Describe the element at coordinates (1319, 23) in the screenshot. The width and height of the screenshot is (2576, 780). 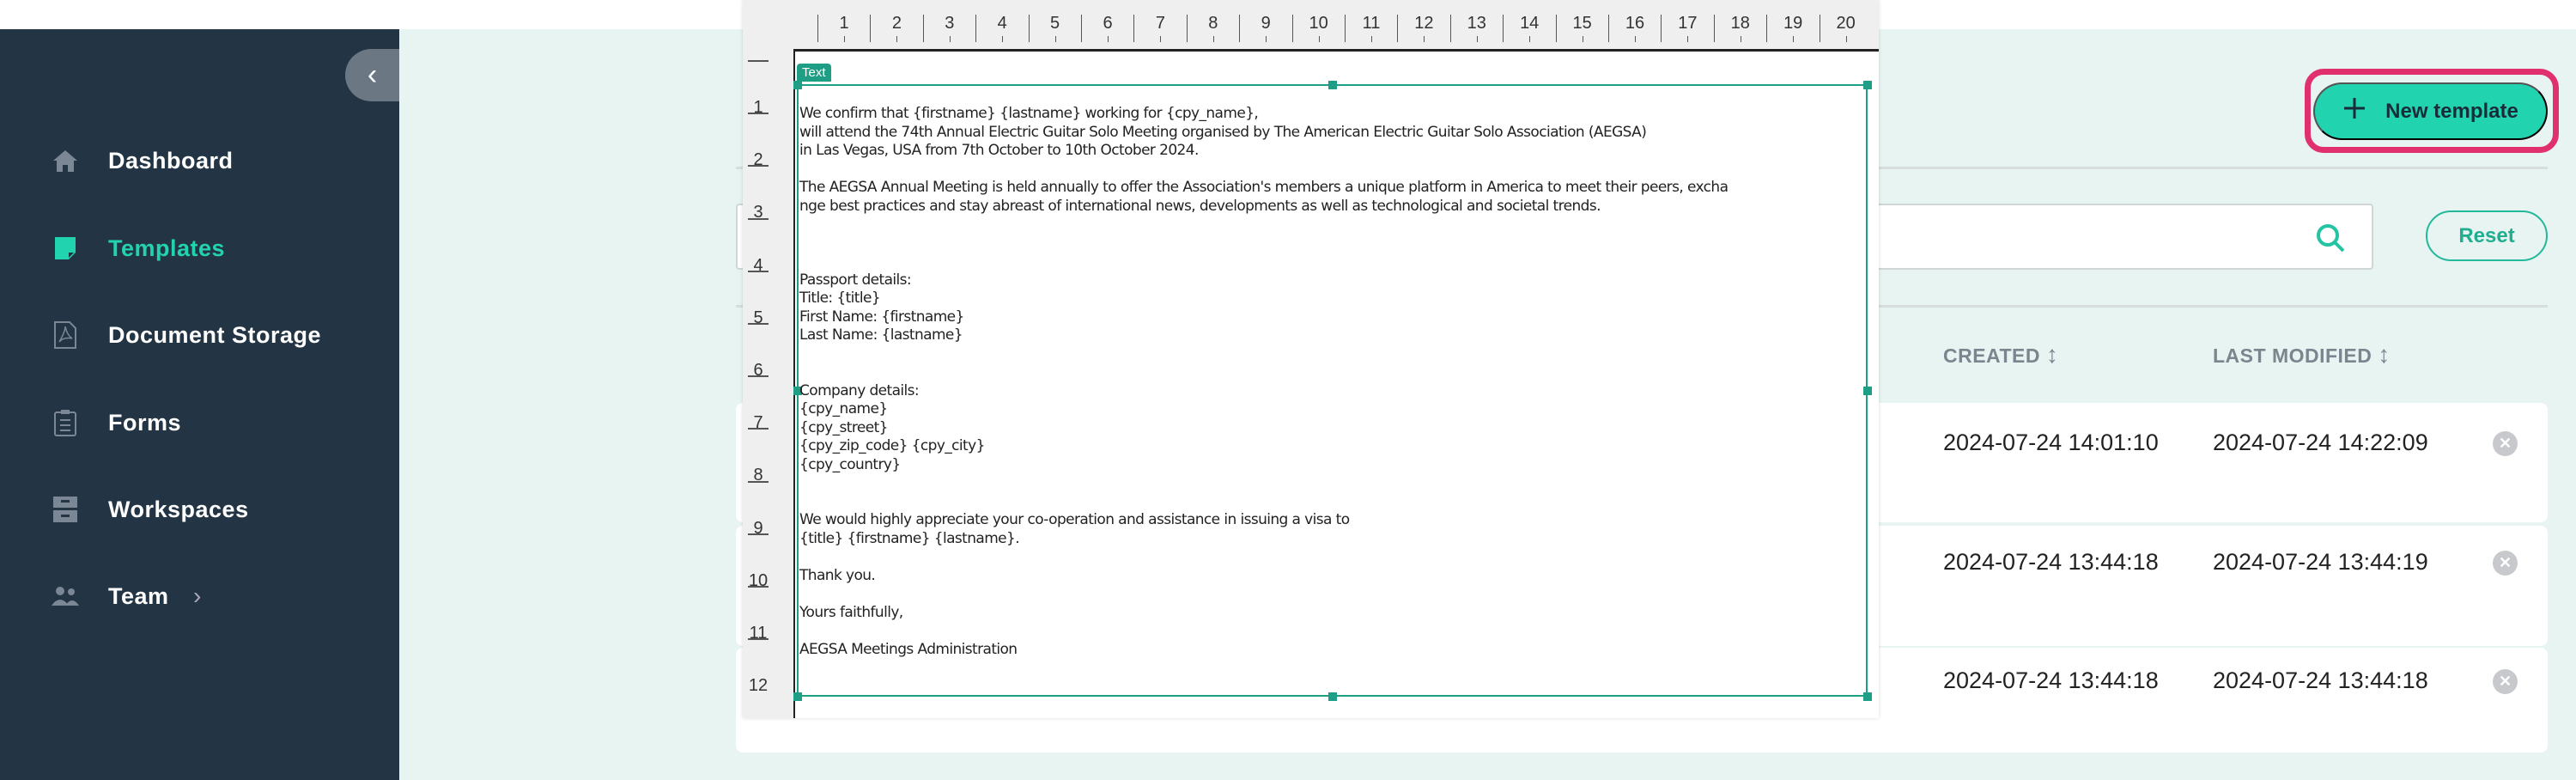
I see `ruler-number: 10` at that location.